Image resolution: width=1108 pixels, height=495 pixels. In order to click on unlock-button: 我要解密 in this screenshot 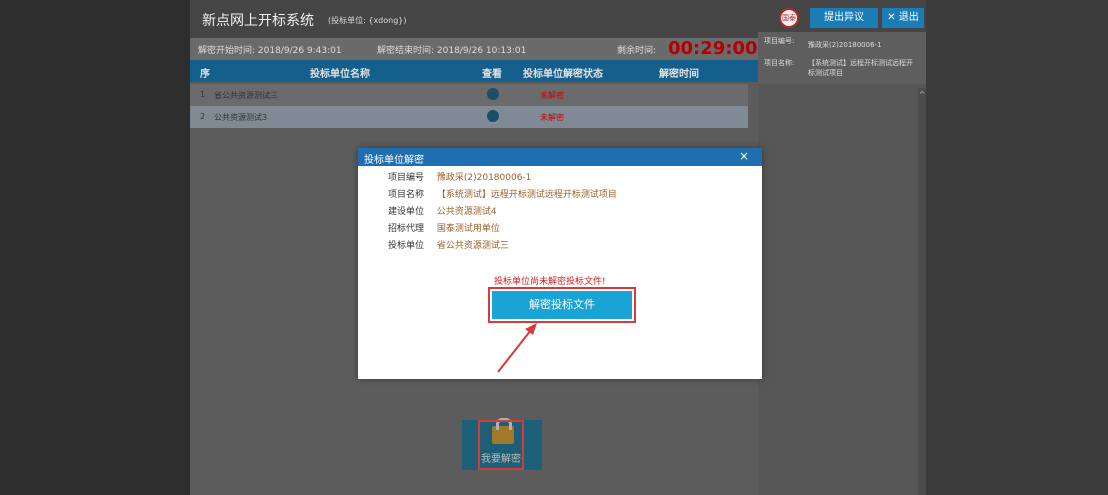, I will do `click(502, 444)`.